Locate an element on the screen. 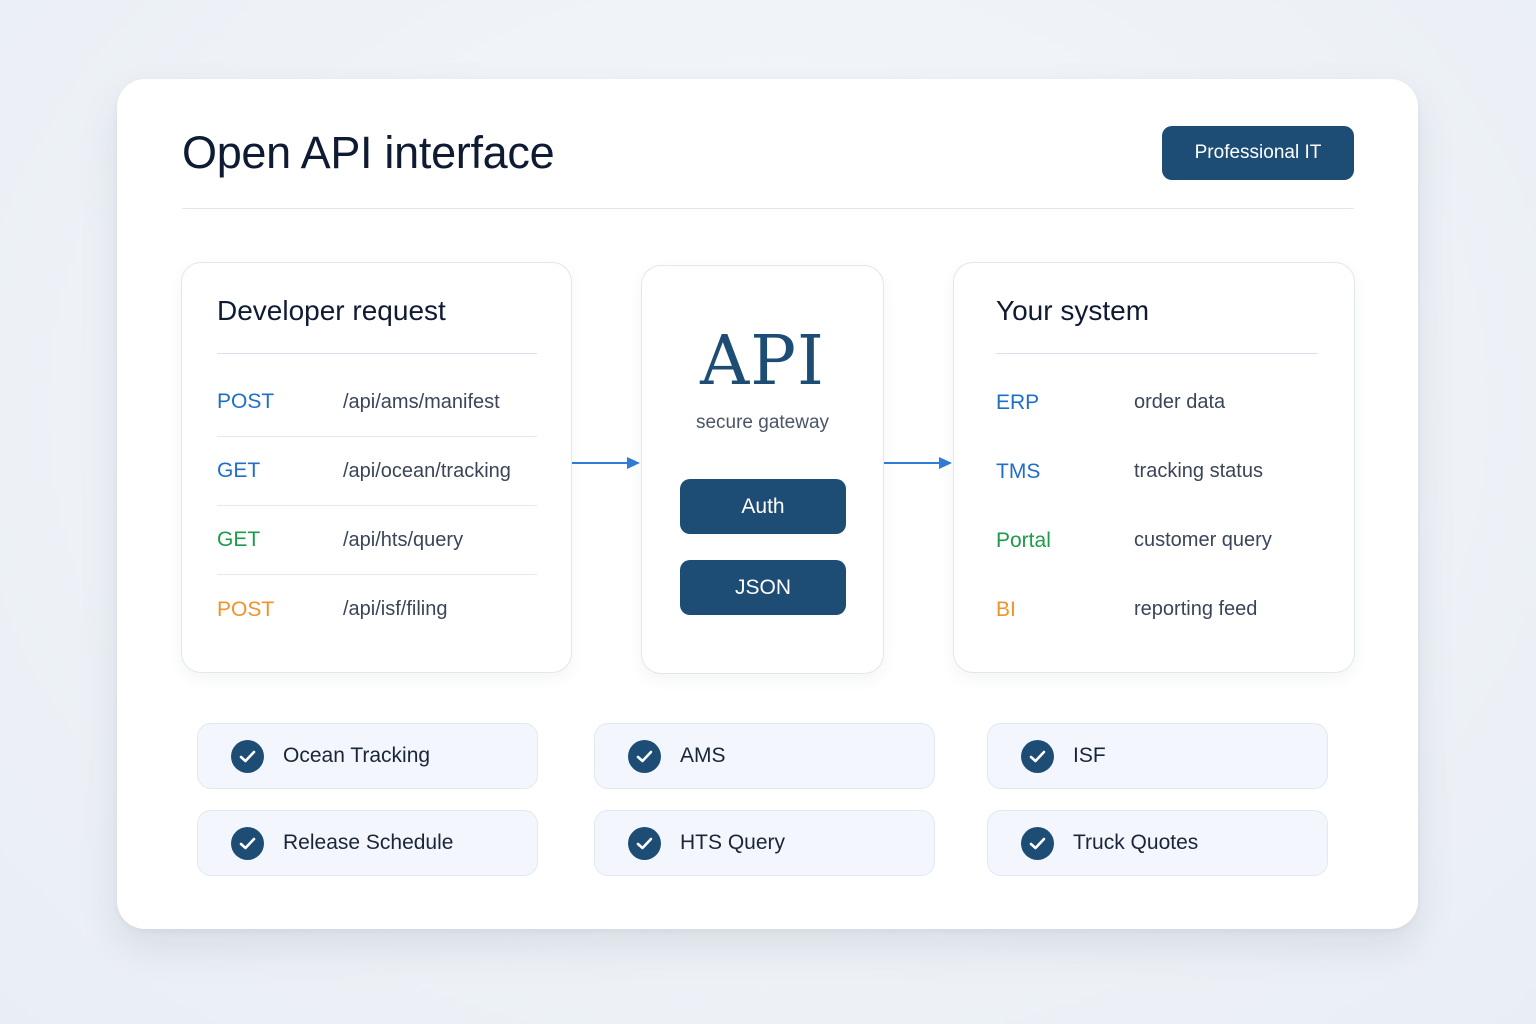  professional-it-badge: Professional IT is located at coordinates (1258, 153).